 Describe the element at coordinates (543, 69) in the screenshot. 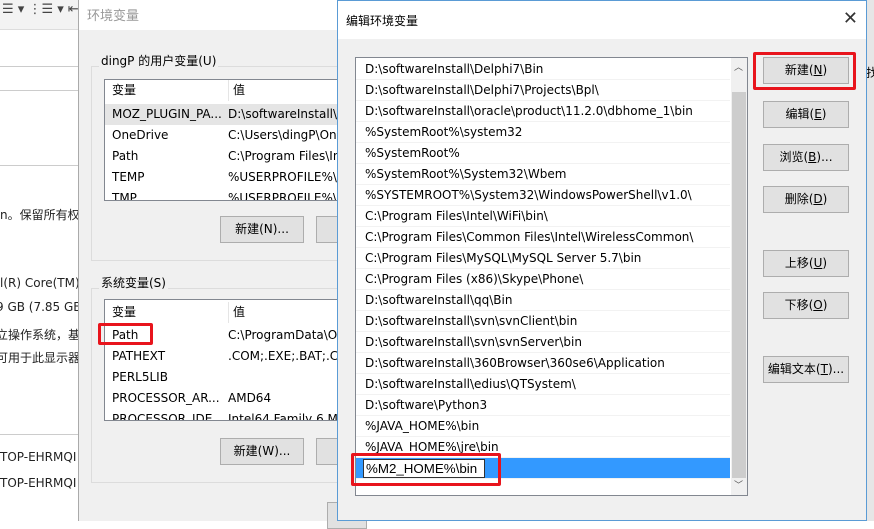

I see `path-item: D:\softwareInstall\Delphi7\Bin` at that location.